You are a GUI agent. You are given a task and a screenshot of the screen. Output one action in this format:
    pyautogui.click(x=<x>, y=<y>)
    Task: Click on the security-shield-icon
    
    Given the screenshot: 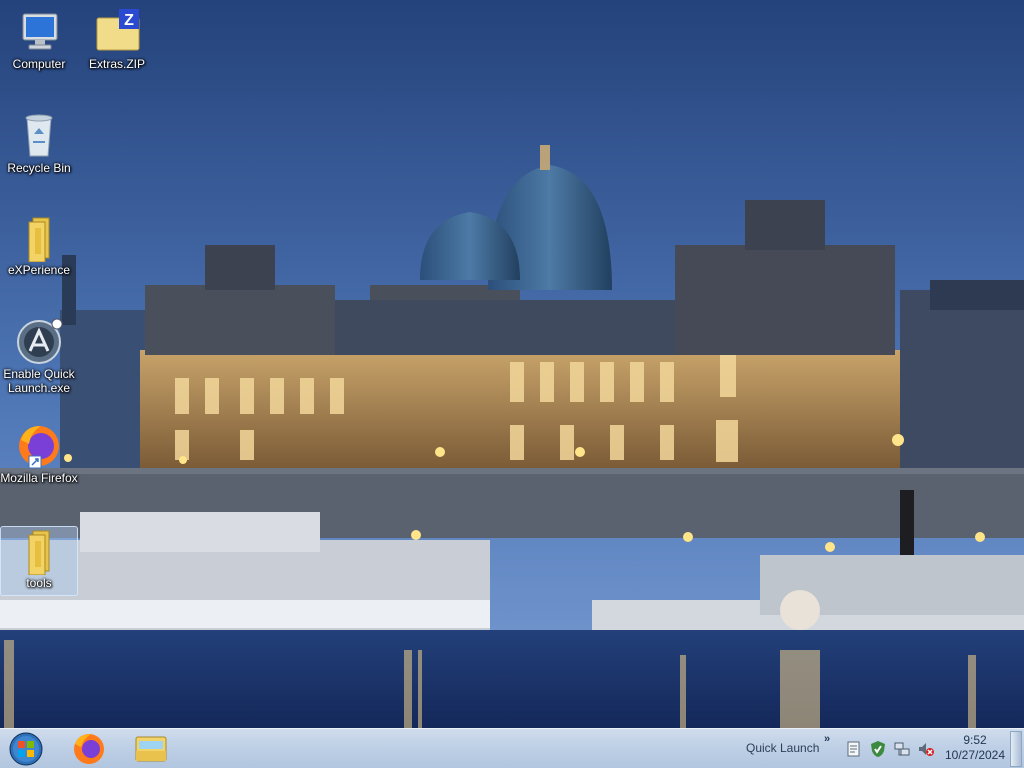 What is the action you would take?
    pyautogui.click(x=878, y=749)
    